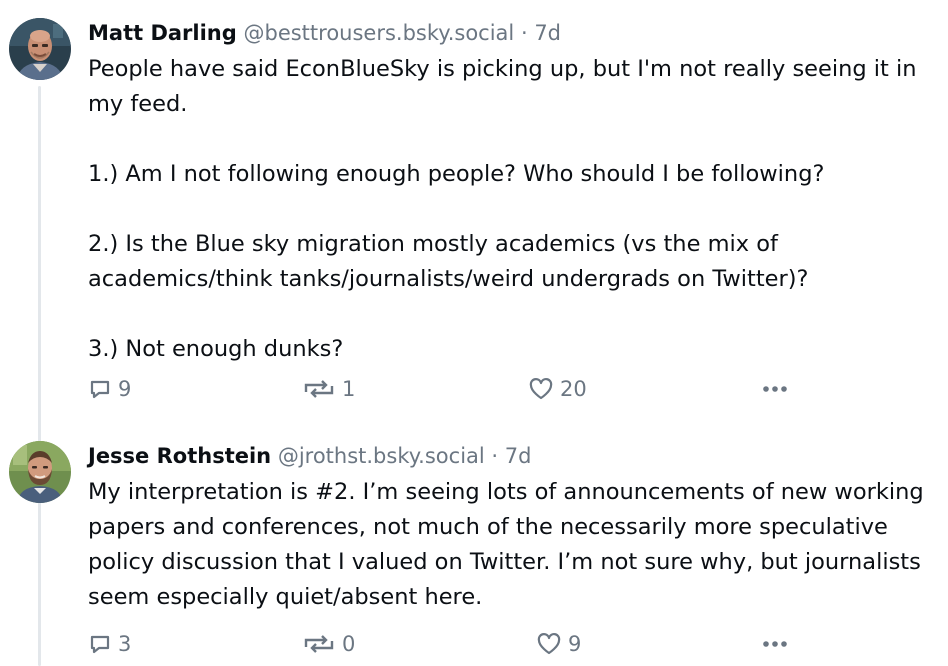 This screenshot has height=666, width=948. I want to click on author-name: Jesse Rothstein, so click(179, 456).